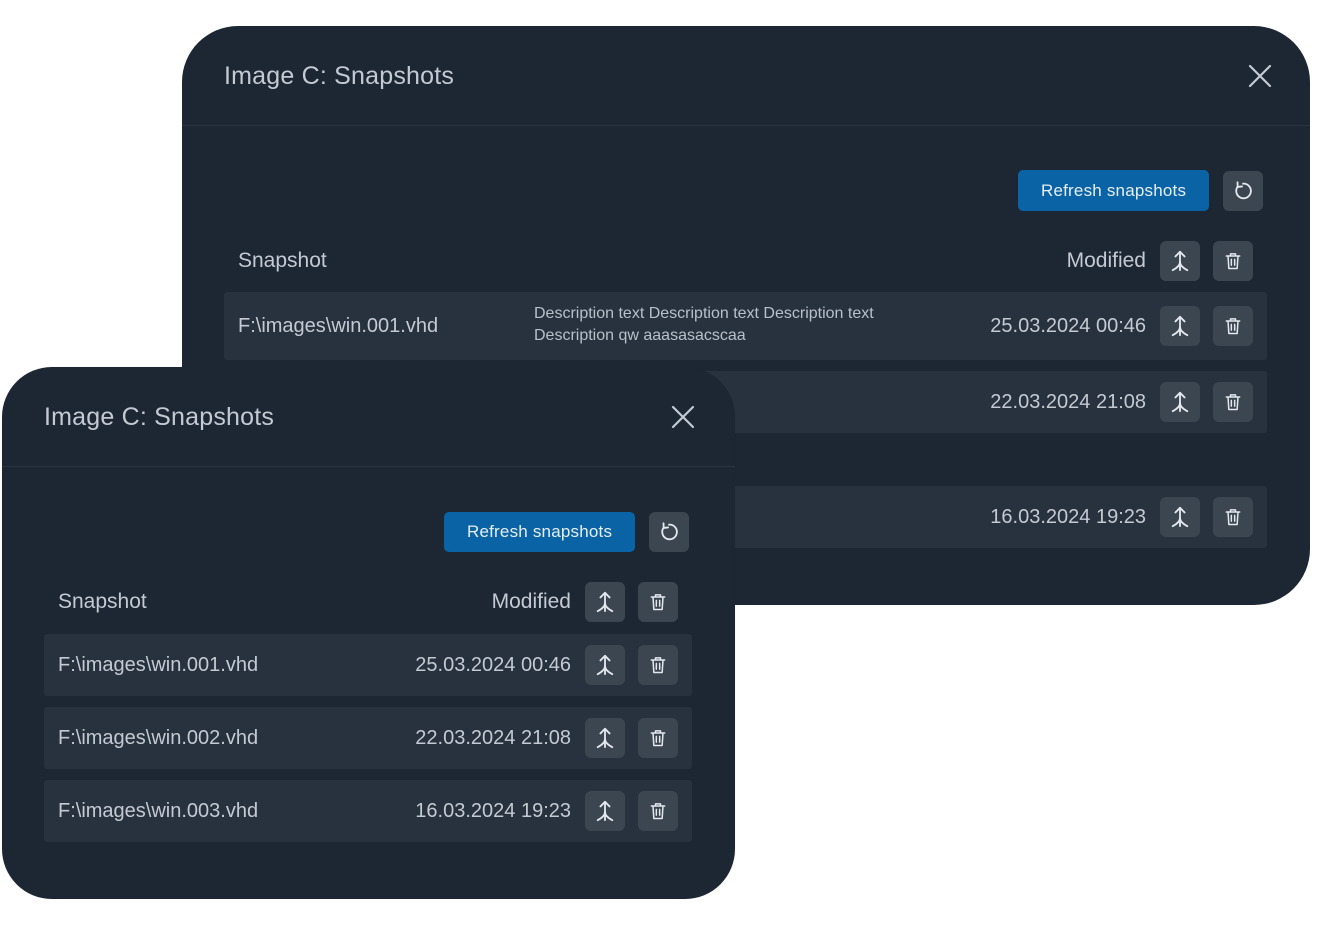 The image size is (1320, 936). I want to click on table-row: F:\images\win.003.vhd 16.03.2024 19:23, so click(368, 811).